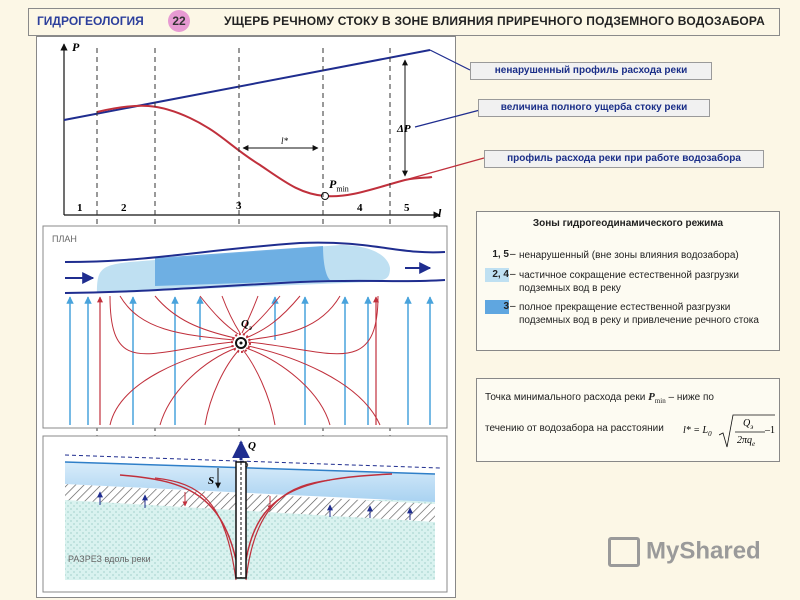 This screenshot has height=600, width=800. I want to click on plan-label: ПЛАН, so click(64, 239).